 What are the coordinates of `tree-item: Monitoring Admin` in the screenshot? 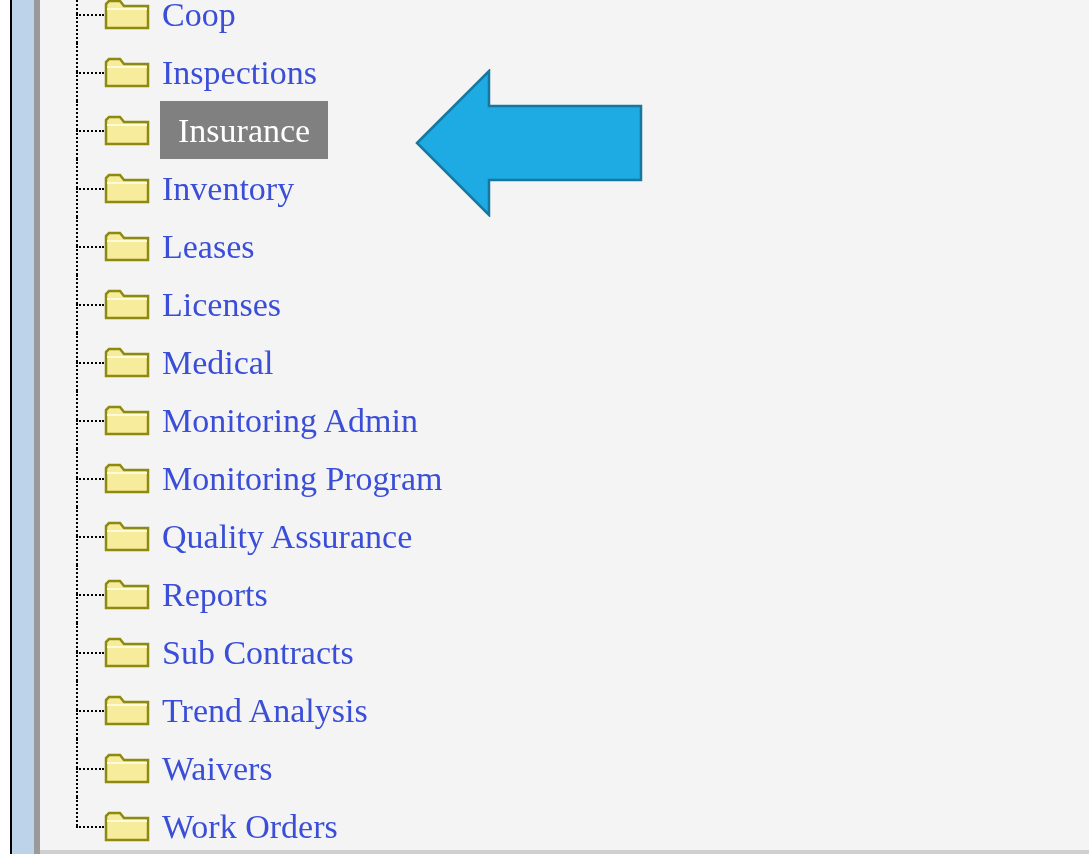 It's located at (290, 420).